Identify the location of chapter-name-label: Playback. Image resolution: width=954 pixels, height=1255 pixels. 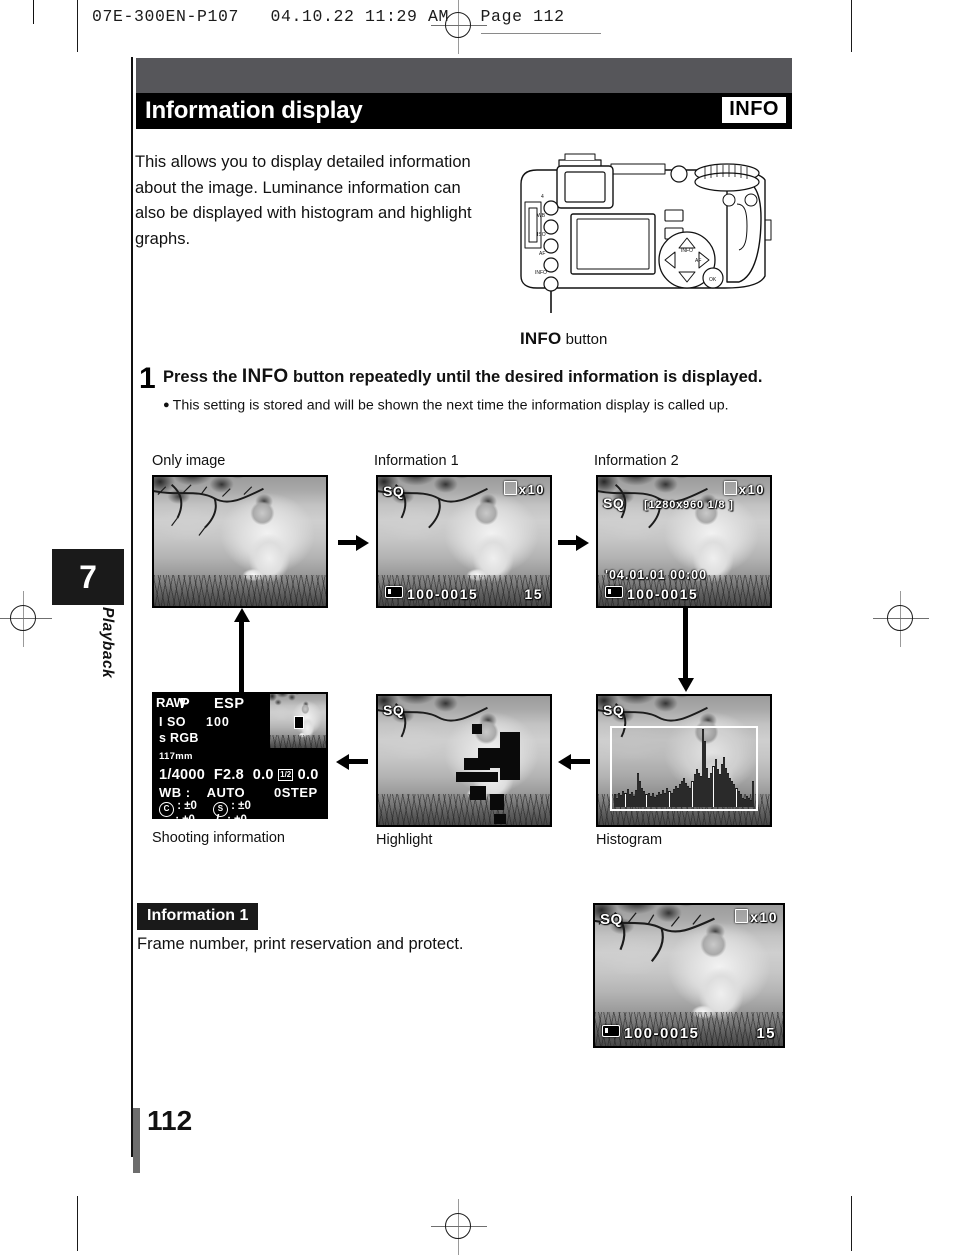
(107, 643).